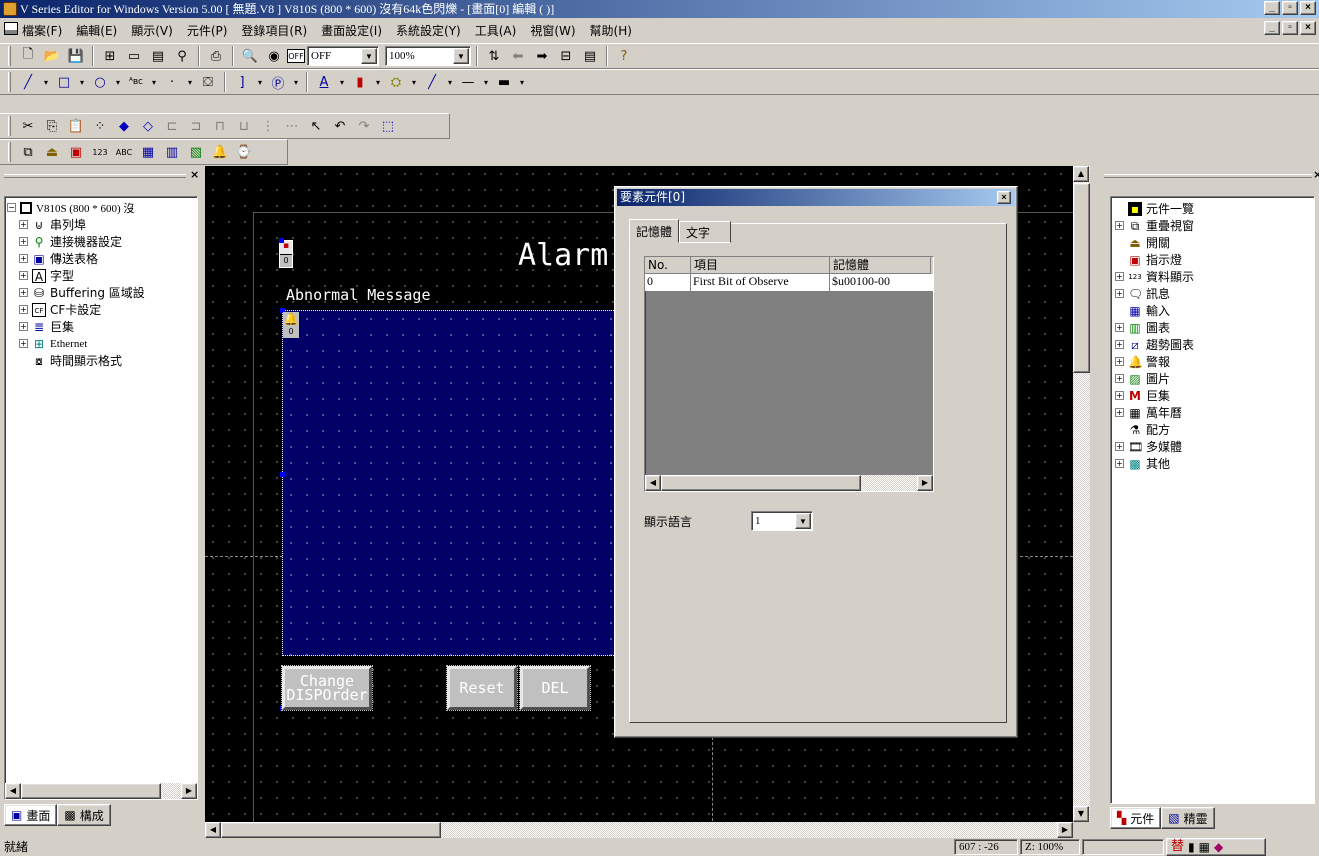 The height and width of the screenshot is (856, 1319). Describe the element at coordinates (207, 30) in the screenshot. I see `menu-parts: 元件(P)` at that location.